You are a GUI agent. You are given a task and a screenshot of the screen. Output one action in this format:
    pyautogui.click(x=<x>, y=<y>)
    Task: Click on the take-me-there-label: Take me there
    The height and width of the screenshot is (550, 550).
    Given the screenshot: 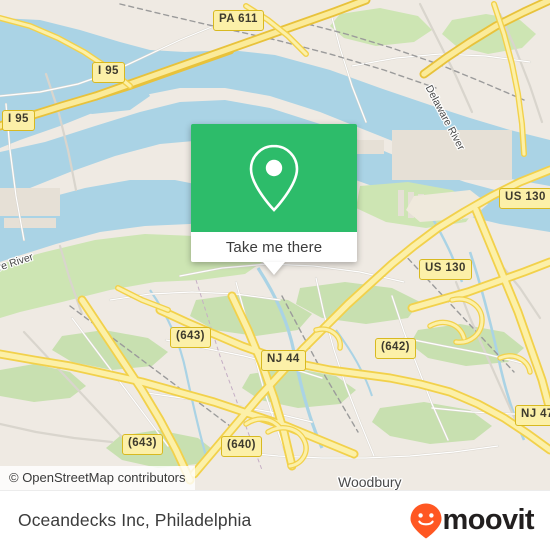 What is the action you would take?
    pyautogui.click(x=274, y=247)
    